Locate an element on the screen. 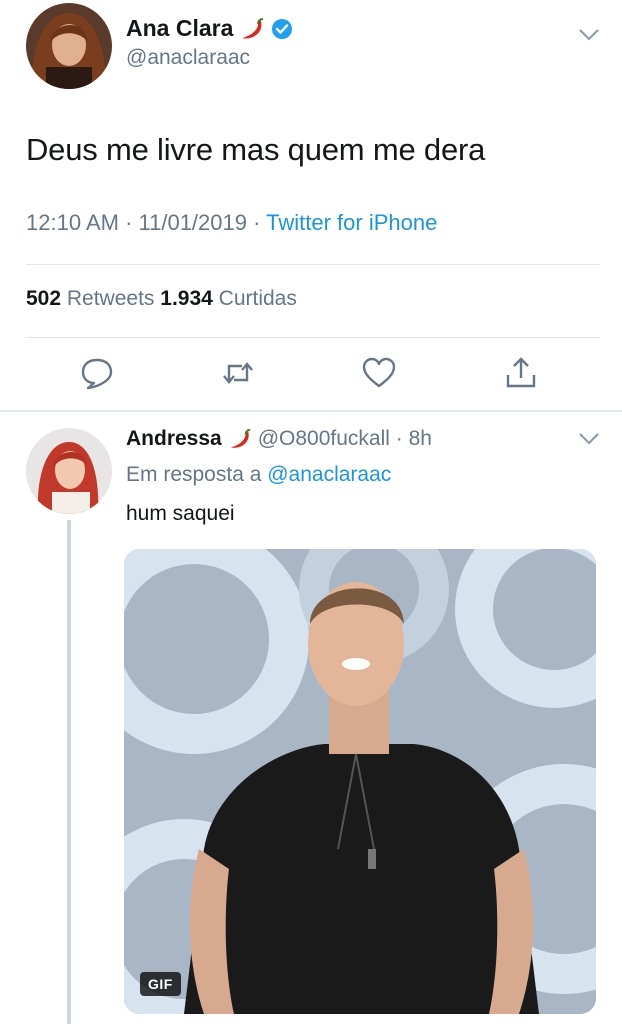 This screenshot has height=1024, width=622. likes-label: Curtidas is located at coordinates (255, 298).